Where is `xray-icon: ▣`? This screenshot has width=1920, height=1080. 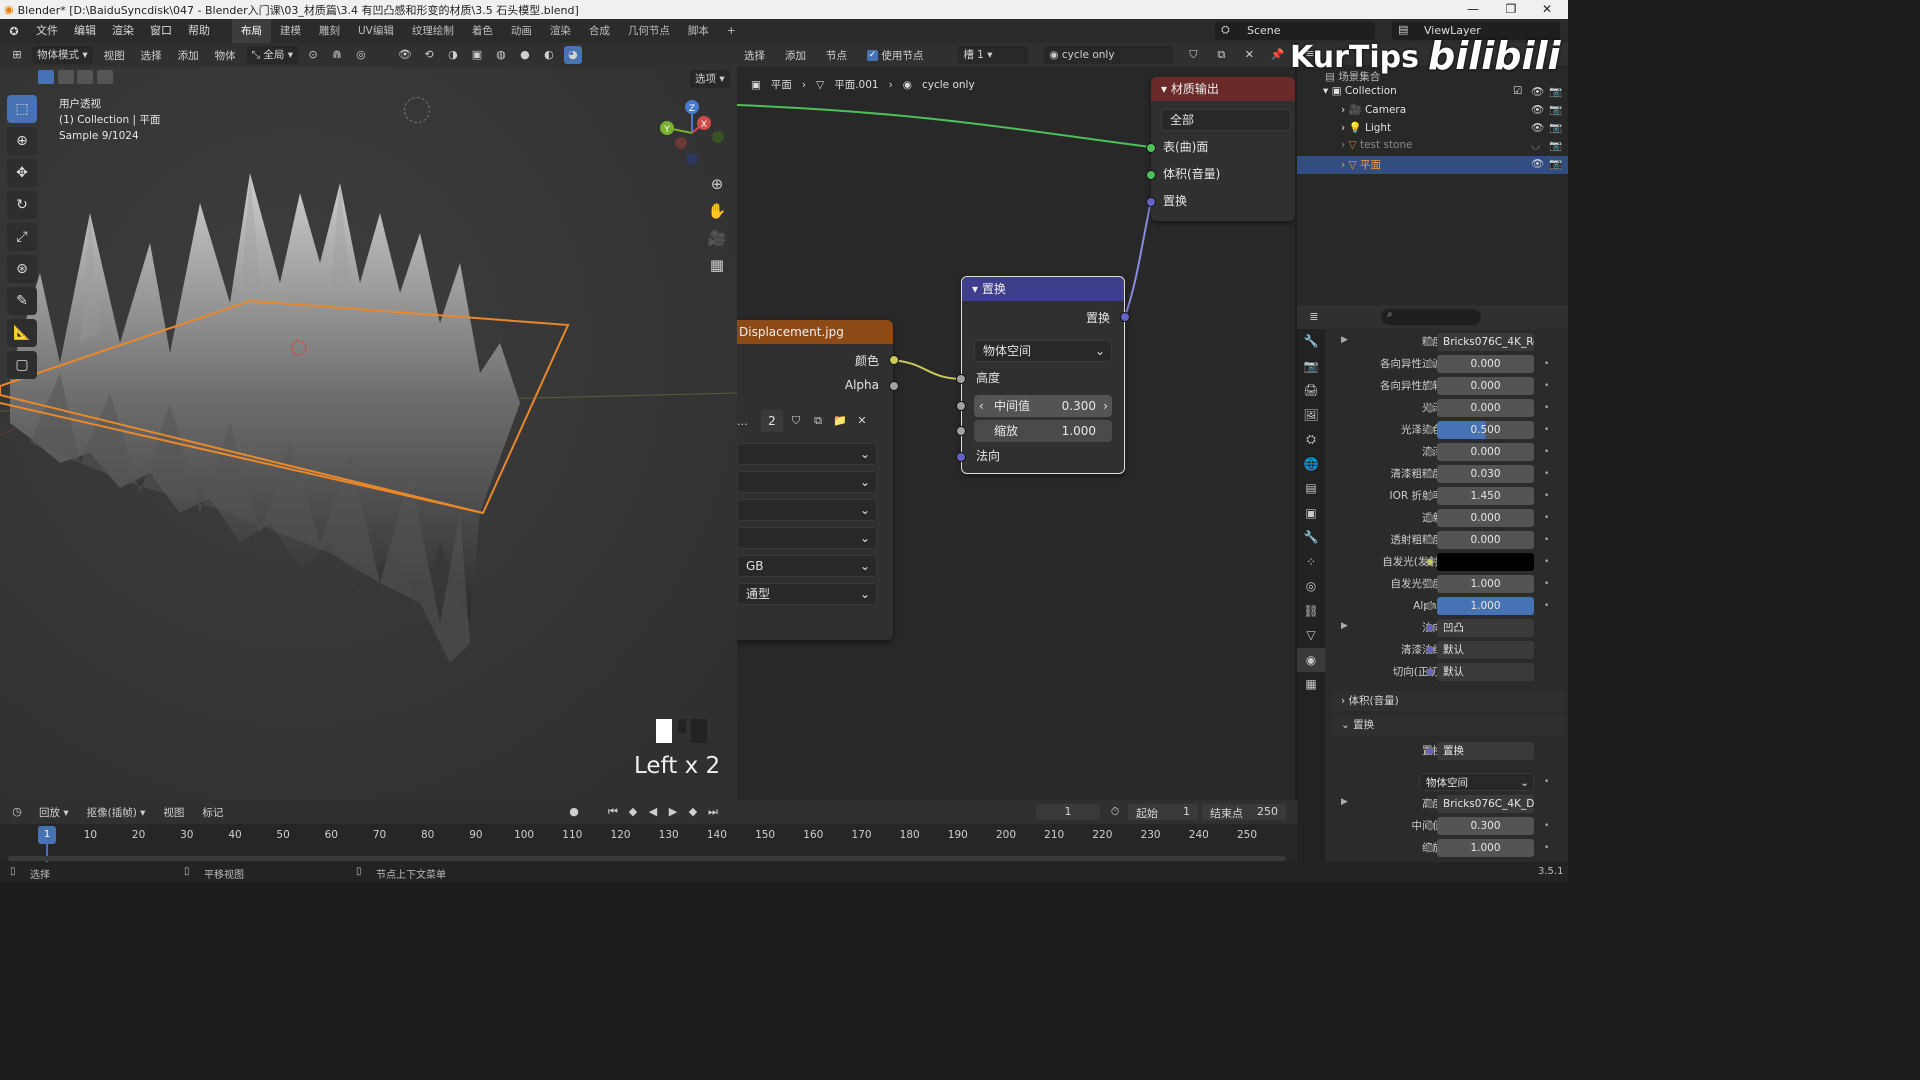
xray-icon: ▣ is located at coordinates (477, 55).